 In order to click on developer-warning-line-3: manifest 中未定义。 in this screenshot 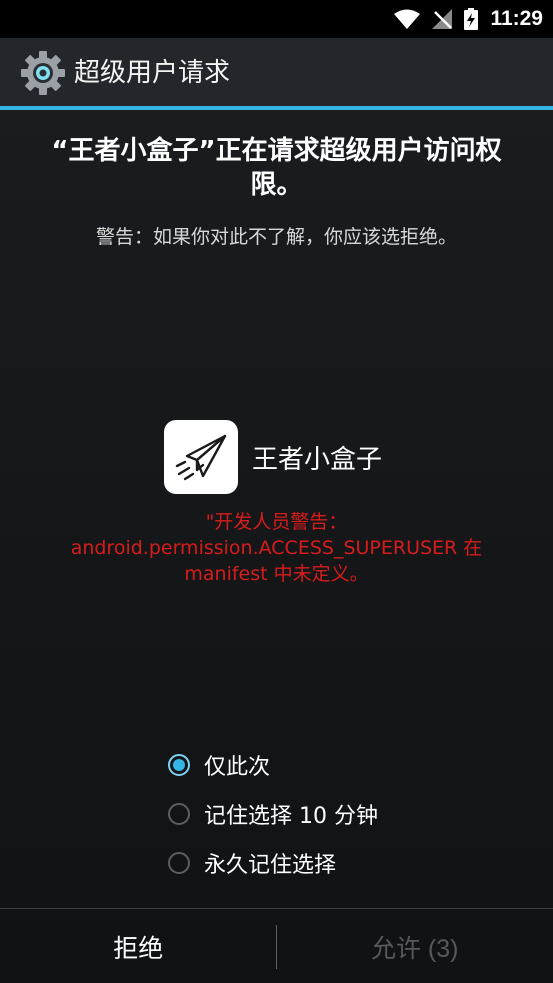, I will do `click(276, 574)`.